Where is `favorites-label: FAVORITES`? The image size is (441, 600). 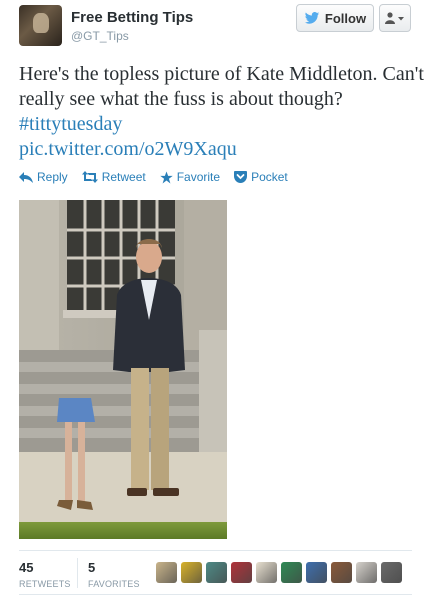 favorites-label: FAVORITES is located at coordinates (114, 584).